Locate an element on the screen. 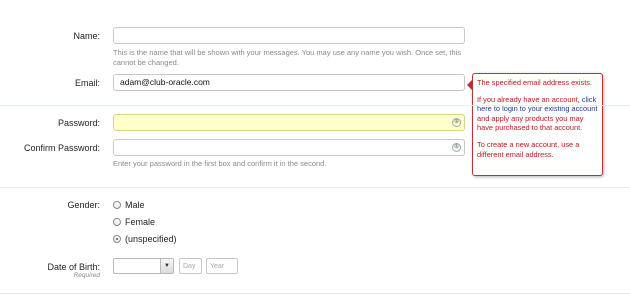 This screenshot has height=300, width=630. password-label: Password: is located at coordinates (78, 123).